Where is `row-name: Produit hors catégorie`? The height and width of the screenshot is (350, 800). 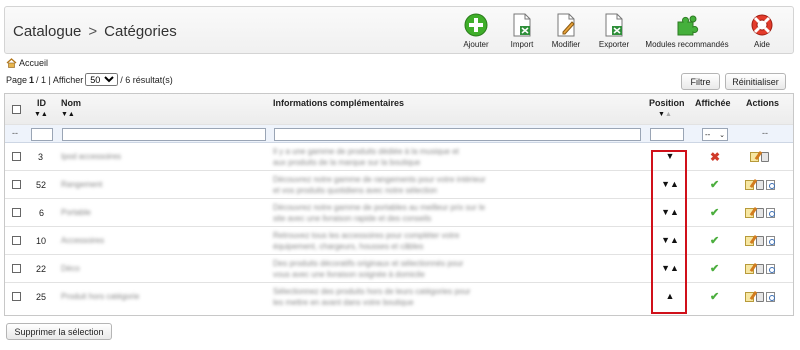
row-name: Produit hors catégorie is located at coordinates (100, 296).